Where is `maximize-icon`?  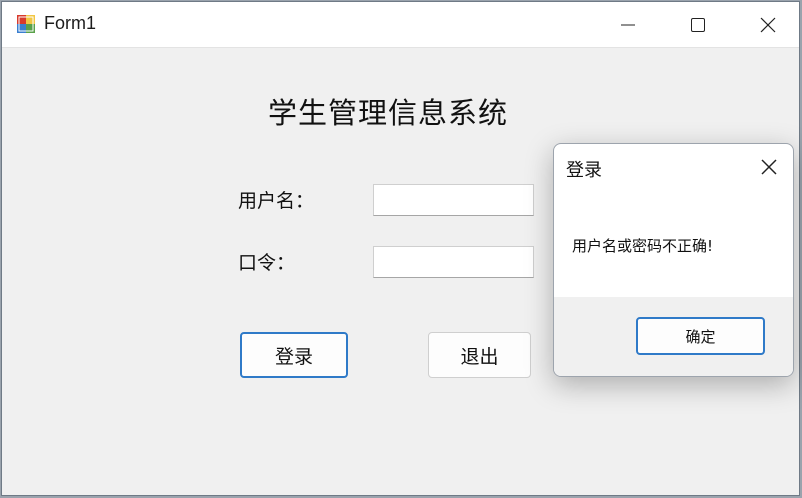
maximize-icon is located at coordinates (698, 25).